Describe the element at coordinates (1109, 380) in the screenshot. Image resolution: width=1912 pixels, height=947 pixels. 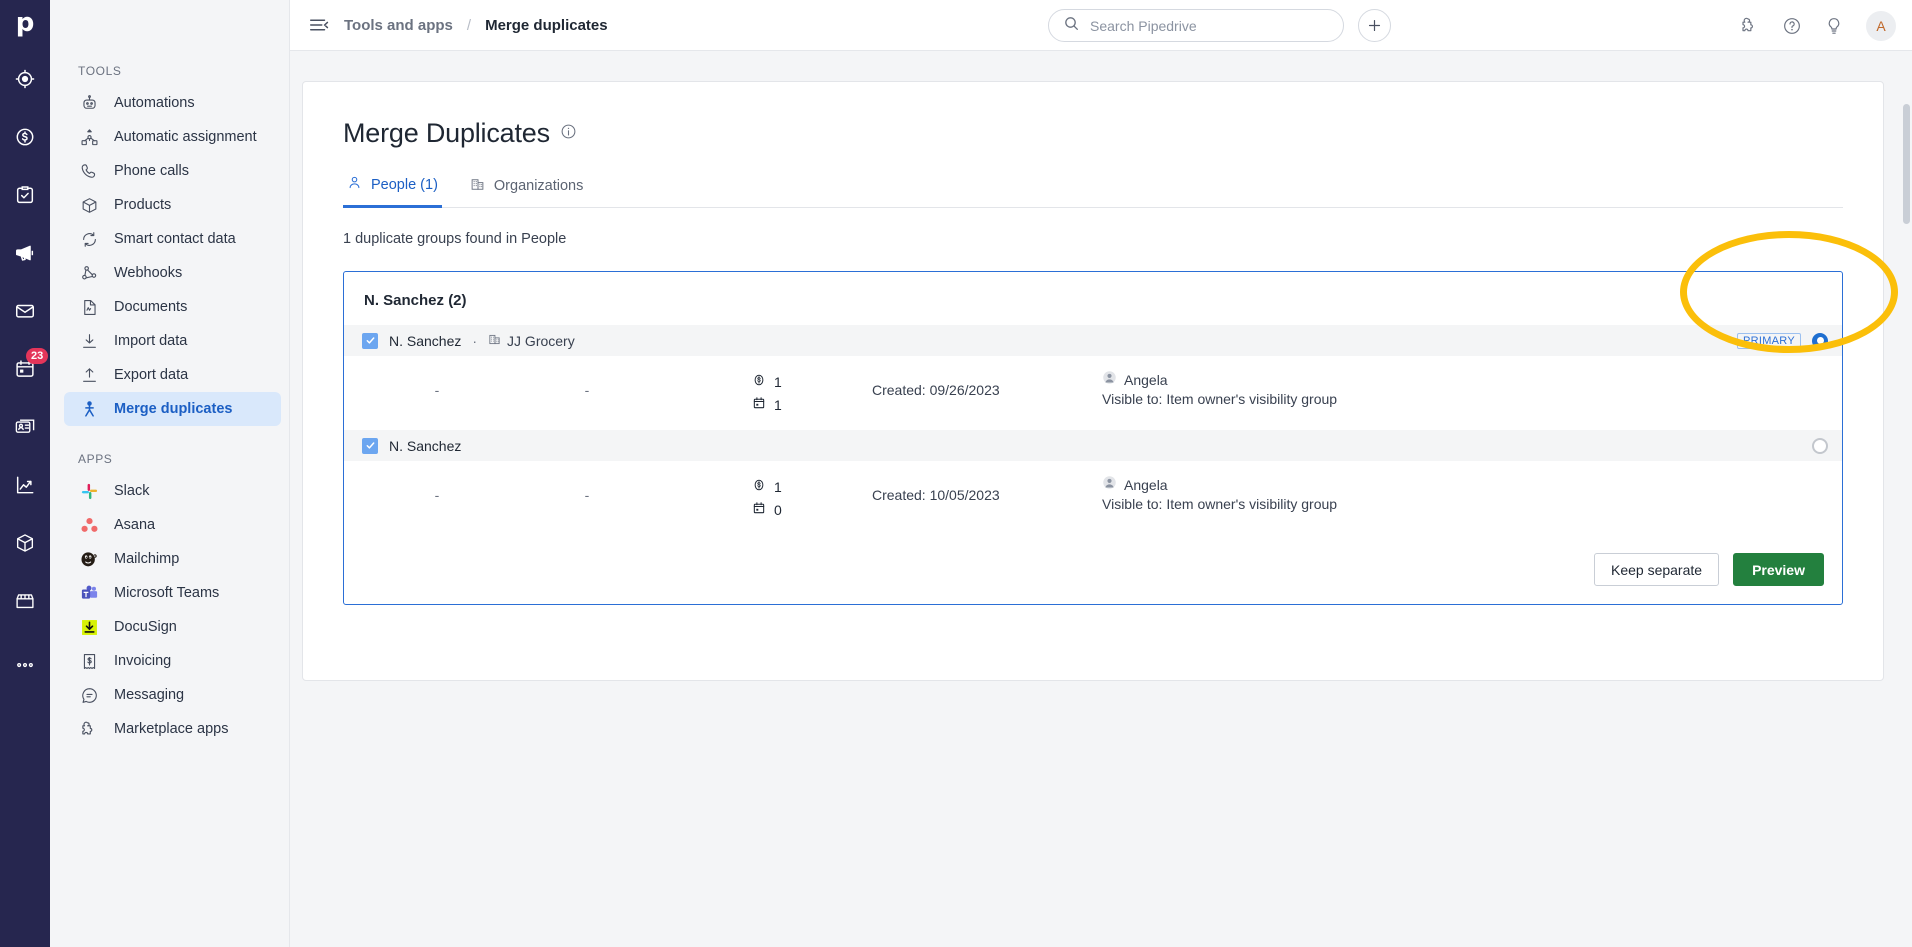
I see `owner-avatar-icon` at that location.